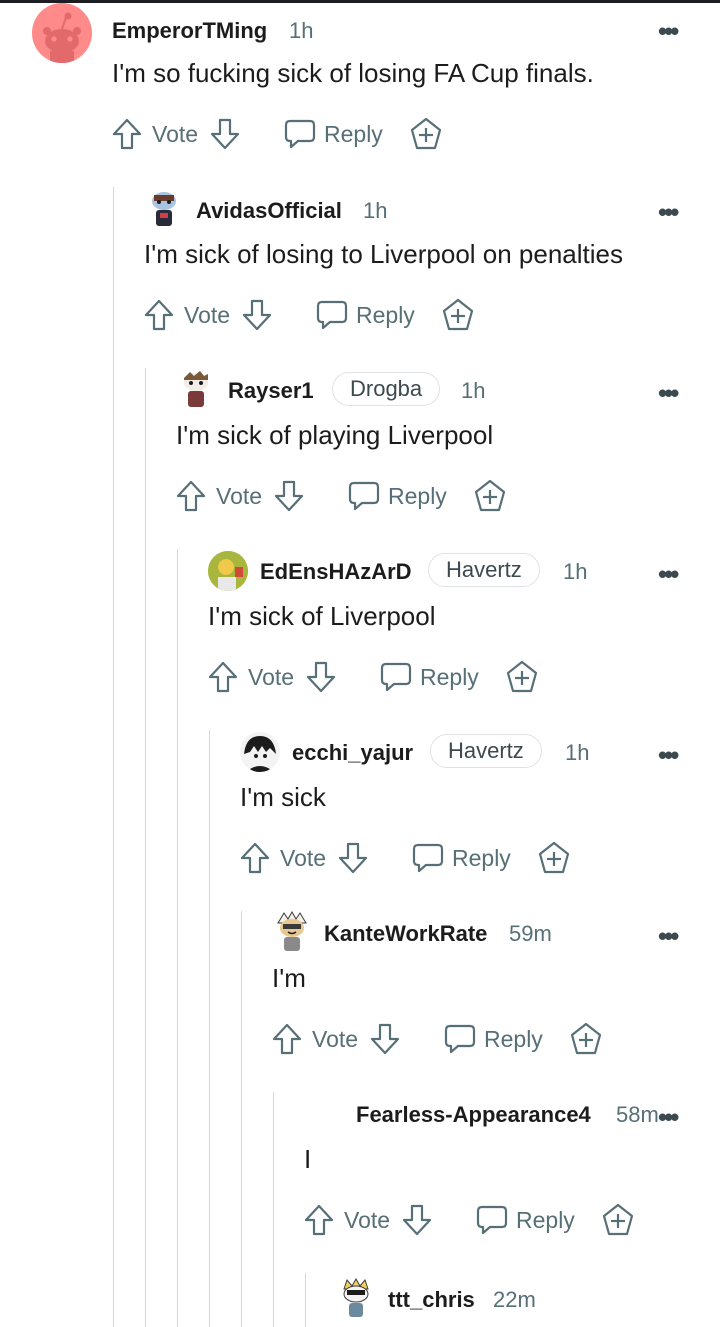  What do you see at coordinates (269, 211) in the screenshot?
I see `username: AvidasOfficial` at bounding box center [269, 211].